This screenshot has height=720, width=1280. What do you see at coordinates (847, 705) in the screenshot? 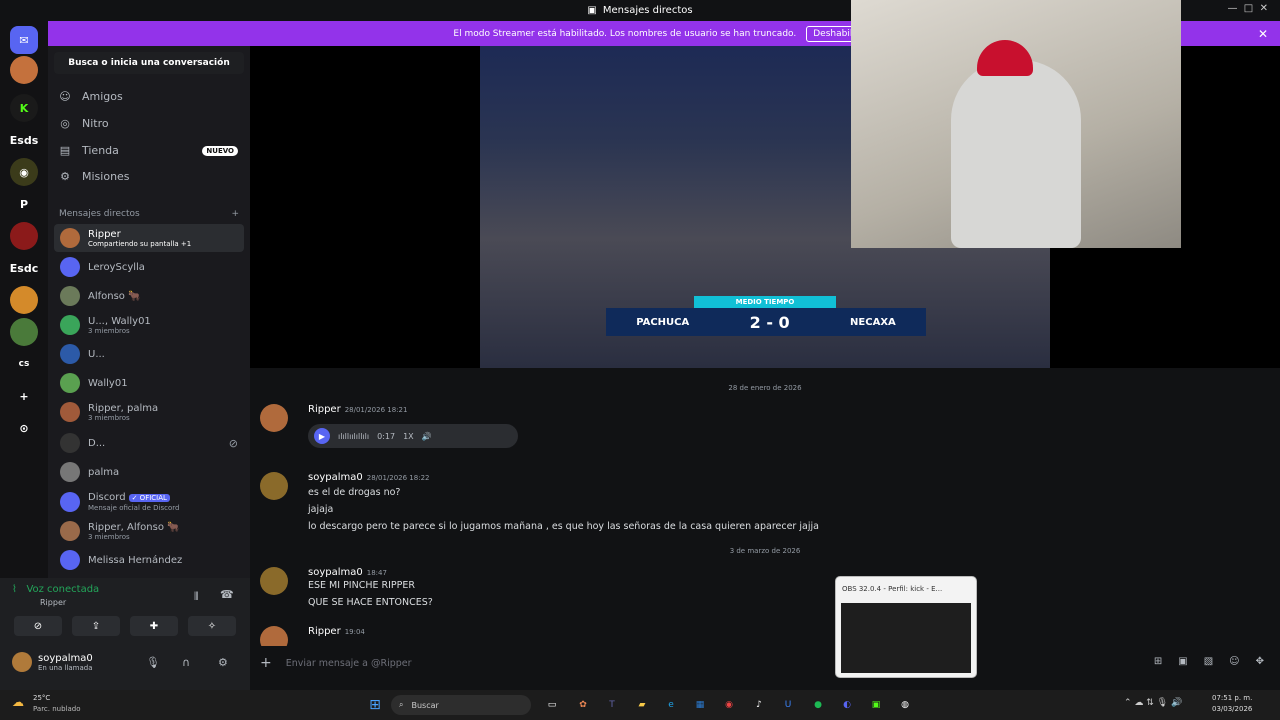
I see `discord-icon: ◐` at bounding box center [847, 705].